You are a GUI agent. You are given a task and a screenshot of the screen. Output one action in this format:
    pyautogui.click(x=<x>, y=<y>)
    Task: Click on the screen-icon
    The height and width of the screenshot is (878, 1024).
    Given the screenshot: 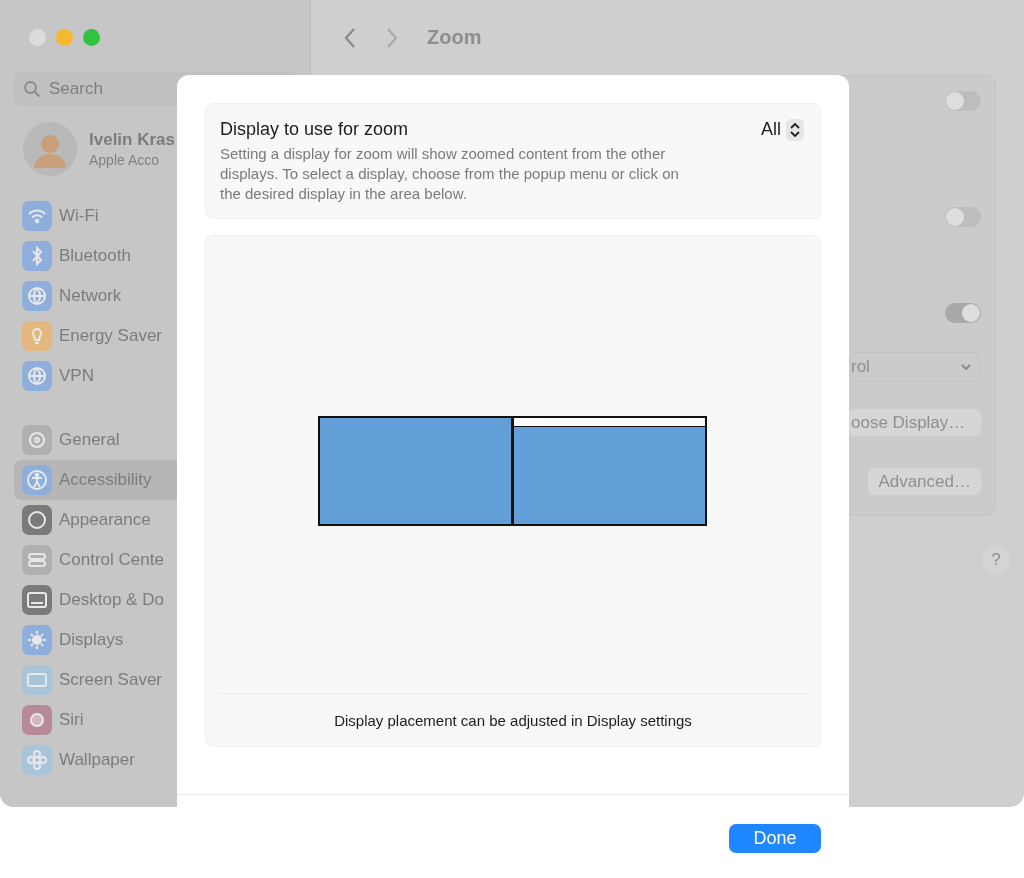 What is the action you would take?
    pyautogui.click(x=37, y=680)
    